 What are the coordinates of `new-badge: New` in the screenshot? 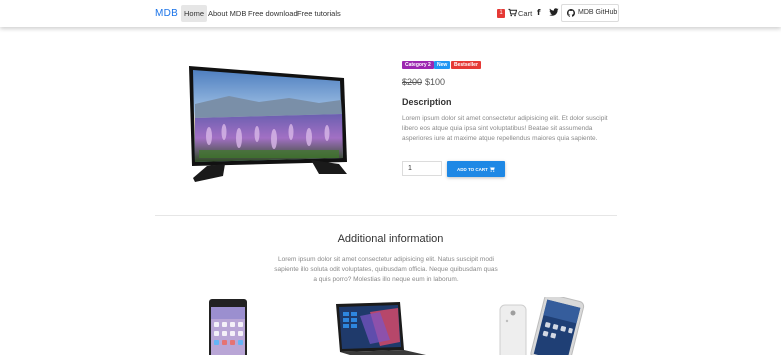 It's located at (442, 65).